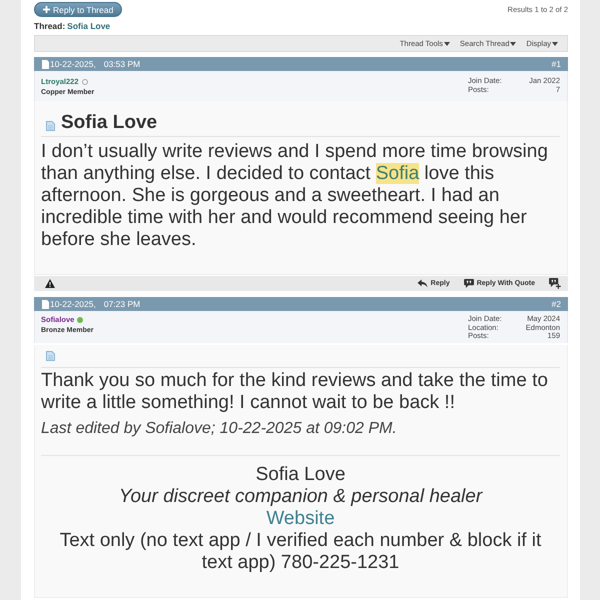 Image resolution: width=600 pixels, height=600 pixels. I want to click on quote-plus-icon, so click(555, 283).